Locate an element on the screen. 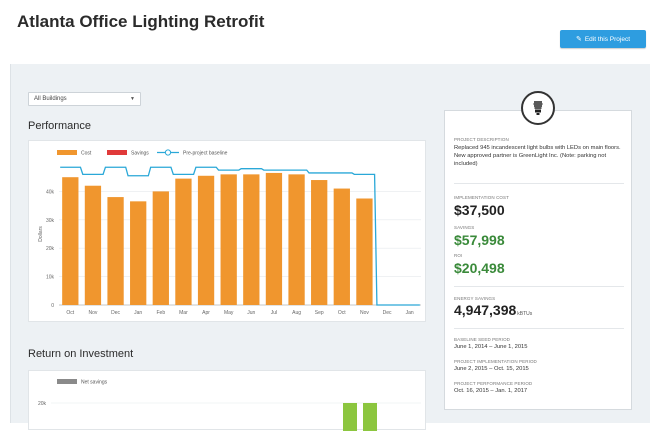 This screenshot has height=436, width=658. building-filter-select: All Buildings ▼ is located at coordinates (84, 99).